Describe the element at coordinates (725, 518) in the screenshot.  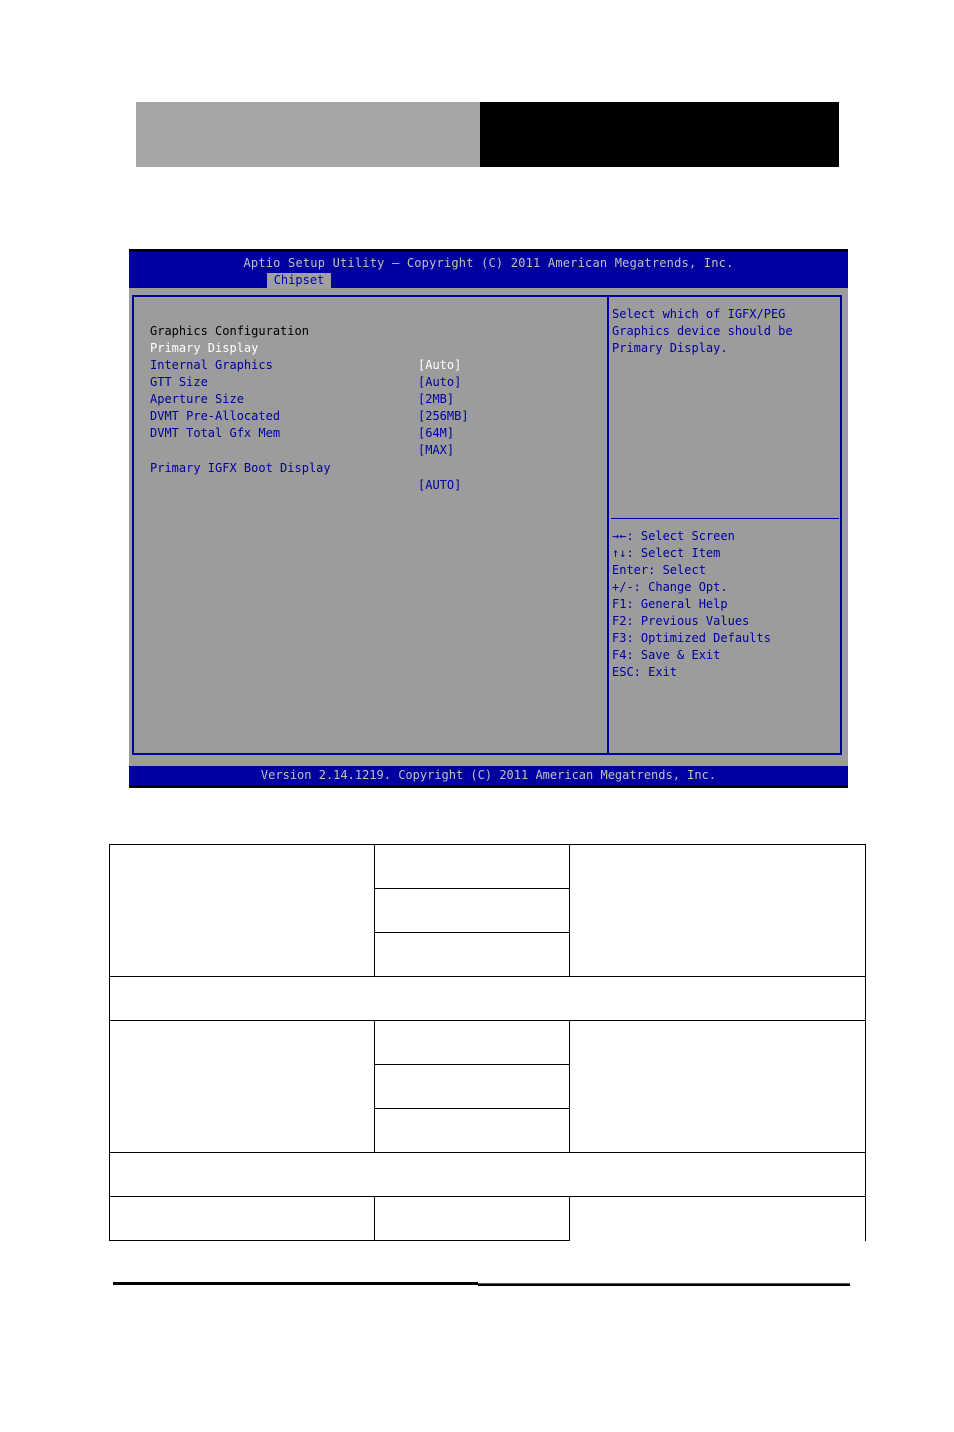
I see `help-divider` at that location.